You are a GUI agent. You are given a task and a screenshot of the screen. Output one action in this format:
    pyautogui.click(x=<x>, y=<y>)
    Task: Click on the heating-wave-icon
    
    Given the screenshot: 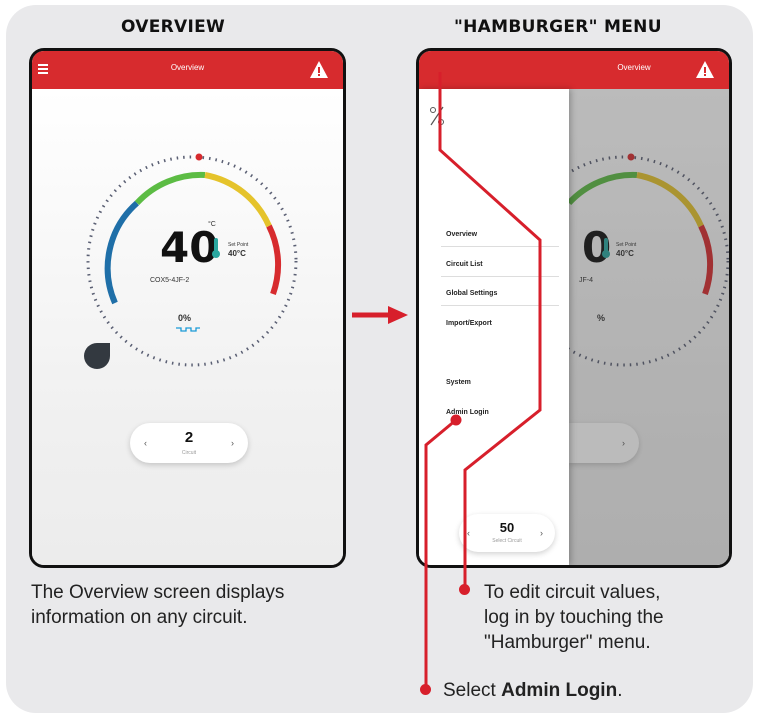 What is the action you would take?
    pyautogui.click(x=188, y=329)
    